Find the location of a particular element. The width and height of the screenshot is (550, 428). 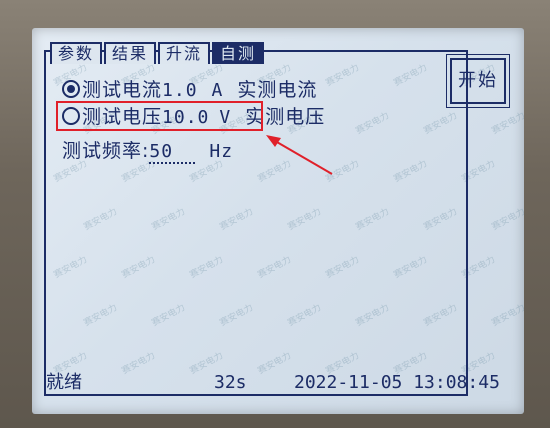

test-current-unit: A is located at coordinates (217, 90).